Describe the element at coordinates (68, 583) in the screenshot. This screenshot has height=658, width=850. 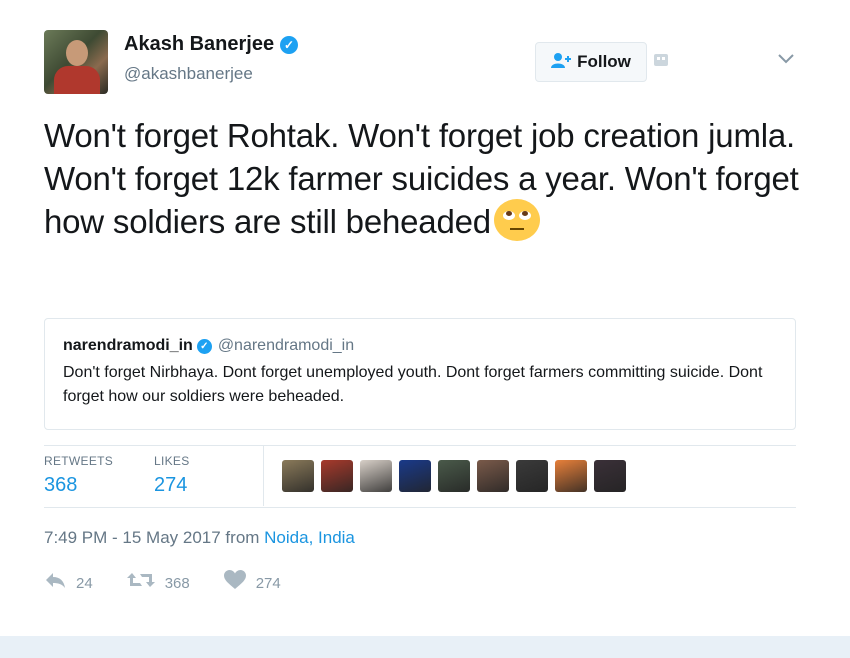
I see `reply-button: 24` at that location.